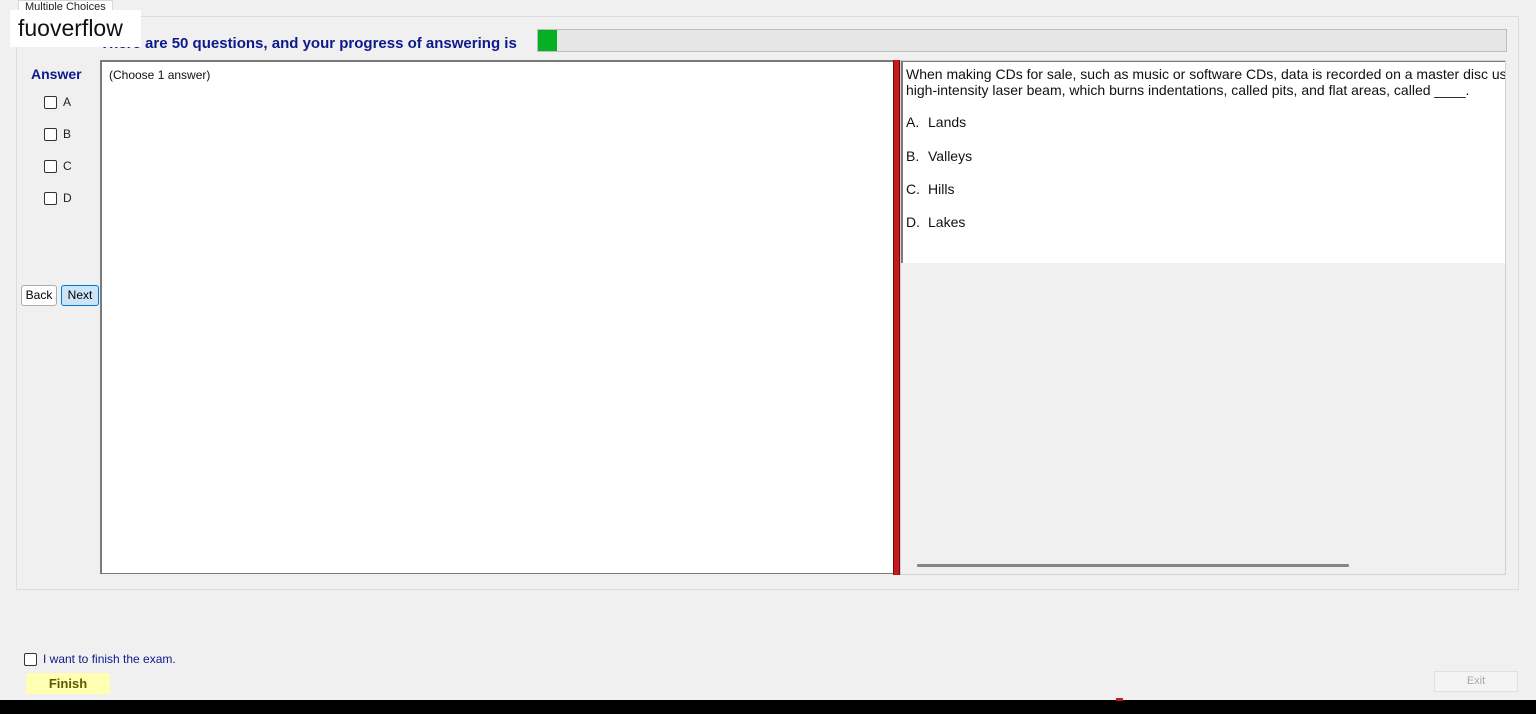 This screenshot has width=1536, height=714. I want to click on answer-option-c: C, so click(58, 166).